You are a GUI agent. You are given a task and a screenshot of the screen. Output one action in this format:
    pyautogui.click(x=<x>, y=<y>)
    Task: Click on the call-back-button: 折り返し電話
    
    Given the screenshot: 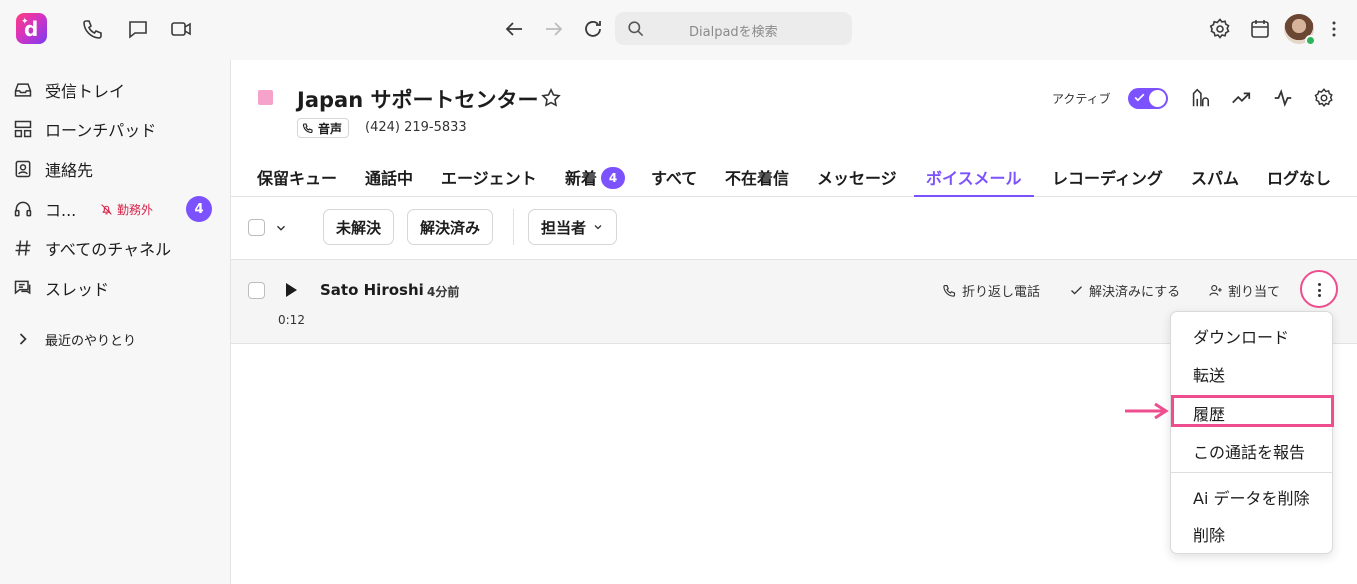 What is the action you would take?
    pyautogui.click(x=991, y=290)
    